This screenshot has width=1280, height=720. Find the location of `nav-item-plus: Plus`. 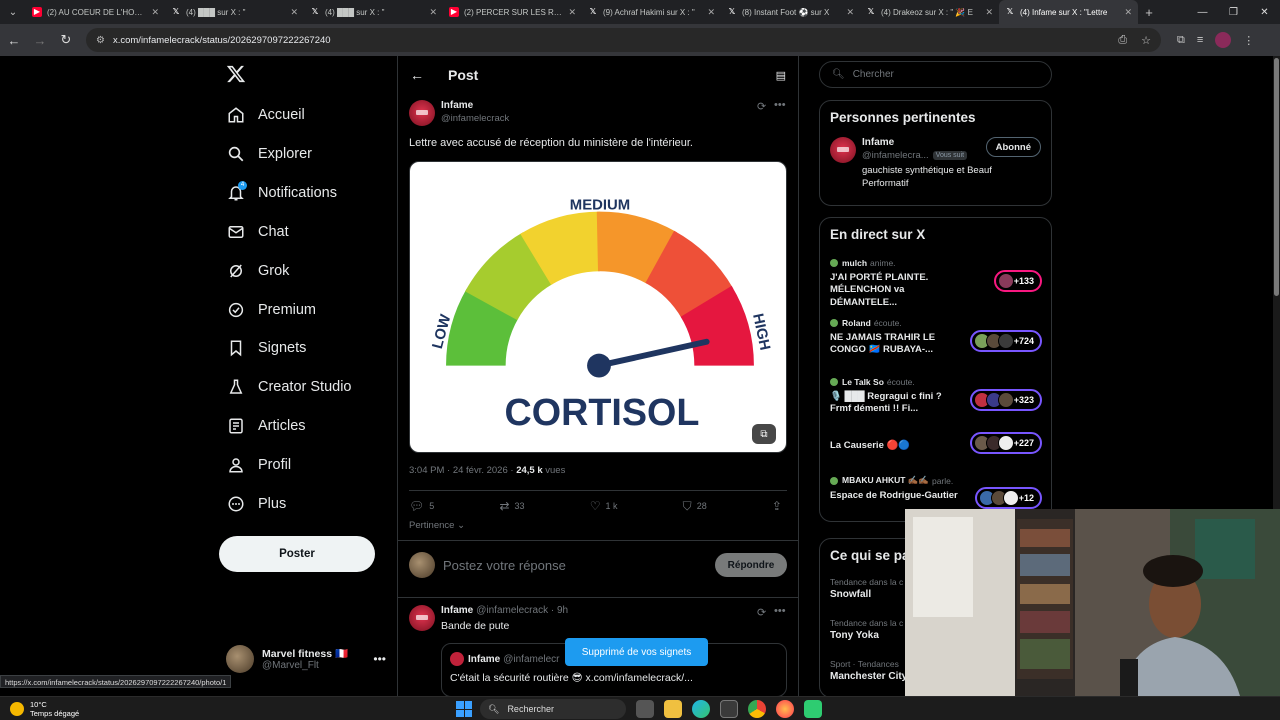

nav-item-plus: Plus is located at coordinates (256, 504).